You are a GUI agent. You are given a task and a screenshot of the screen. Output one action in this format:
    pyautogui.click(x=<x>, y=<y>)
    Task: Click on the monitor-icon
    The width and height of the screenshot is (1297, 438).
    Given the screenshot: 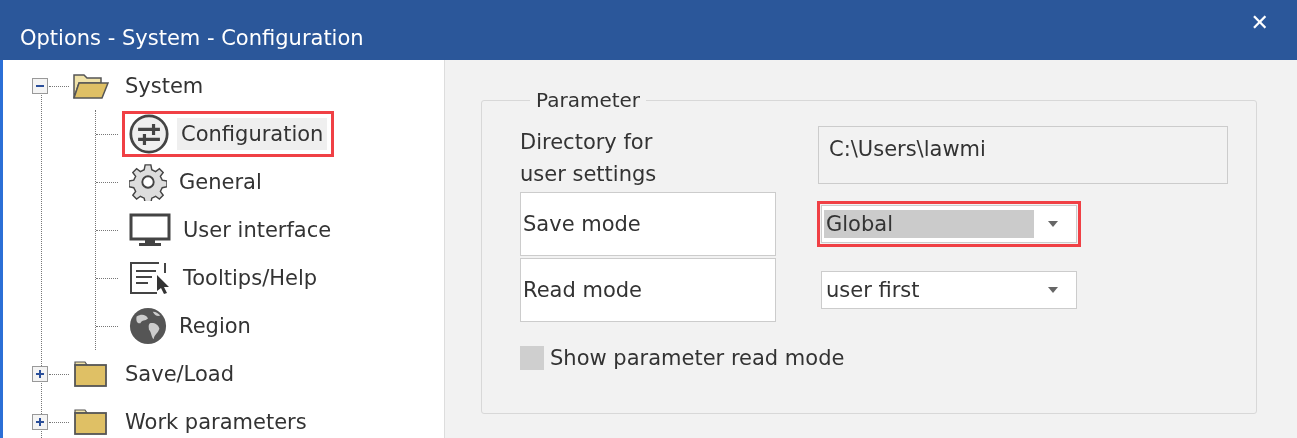 What is the action you would take?
    pyautogui.click(x=150, y=230)
    